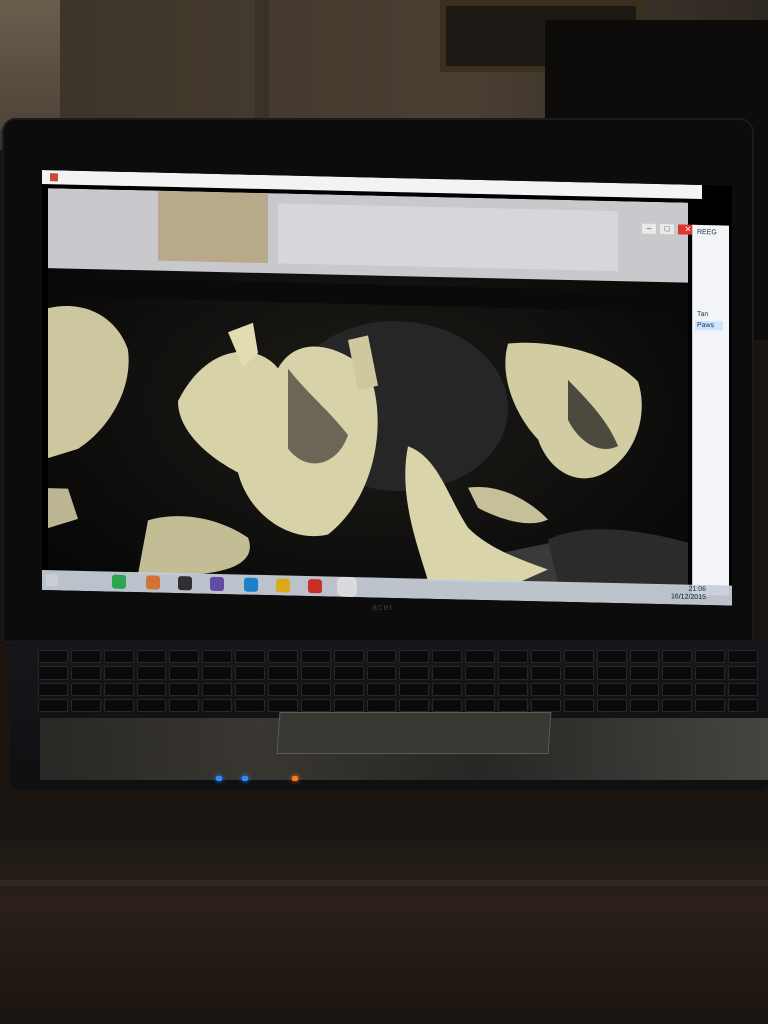 This screenshot has width=768, height=1024. Describe the element at coordinates (52, 580) in the screenshot. I see `start-button` at that location.